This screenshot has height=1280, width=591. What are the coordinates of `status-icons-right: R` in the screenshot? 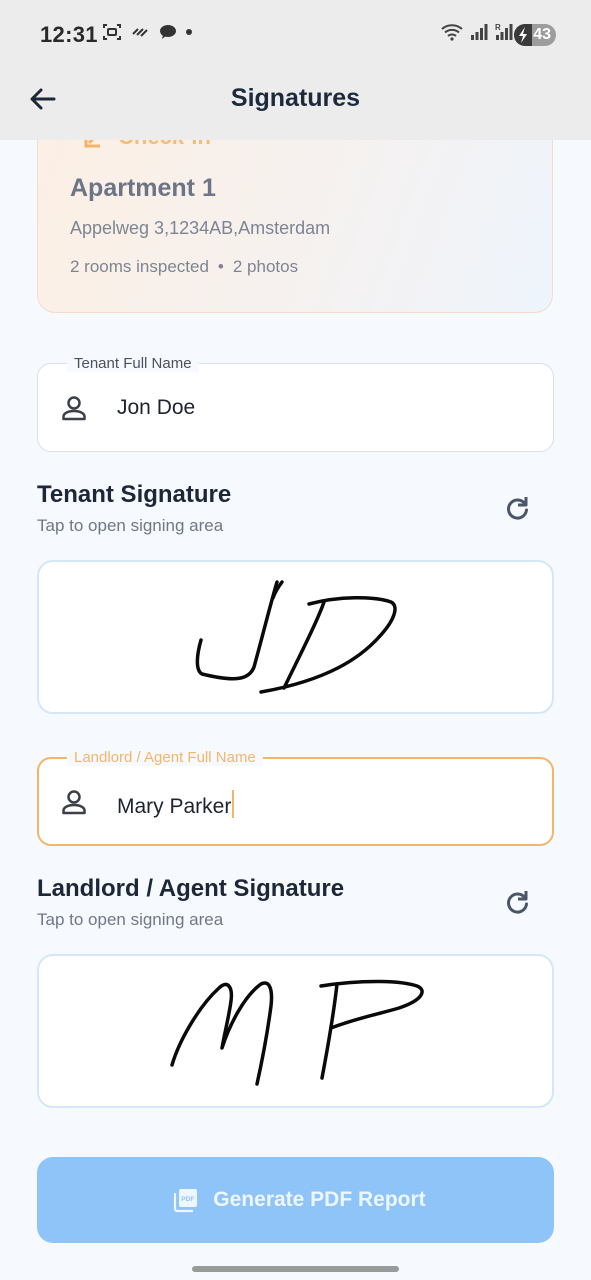 It's located at (477, 32).